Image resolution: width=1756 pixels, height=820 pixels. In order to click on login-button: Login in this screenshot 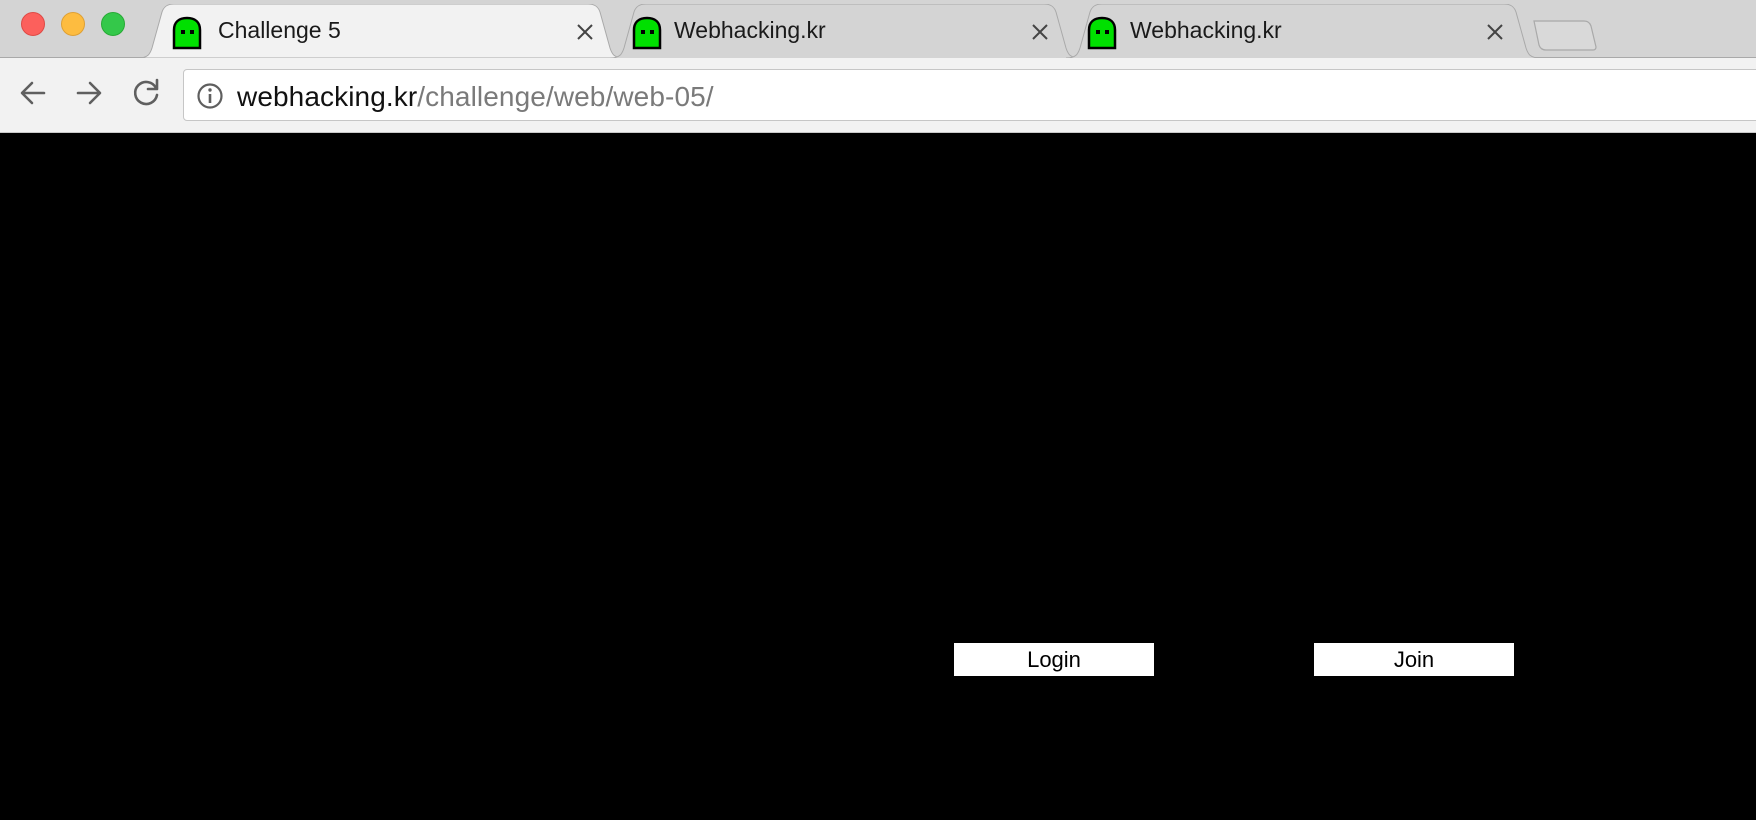, I will do `click(1054, 659)`.